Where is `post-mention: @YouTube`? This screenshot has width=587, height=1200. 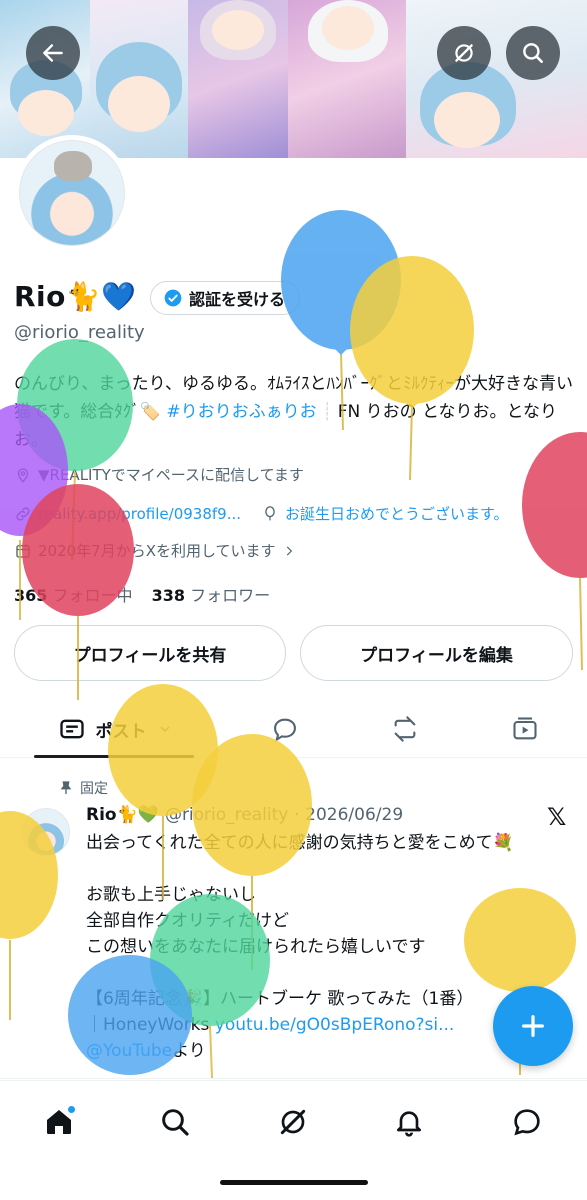 post-mention: @YouTube is located at coordinates (129, 1051).